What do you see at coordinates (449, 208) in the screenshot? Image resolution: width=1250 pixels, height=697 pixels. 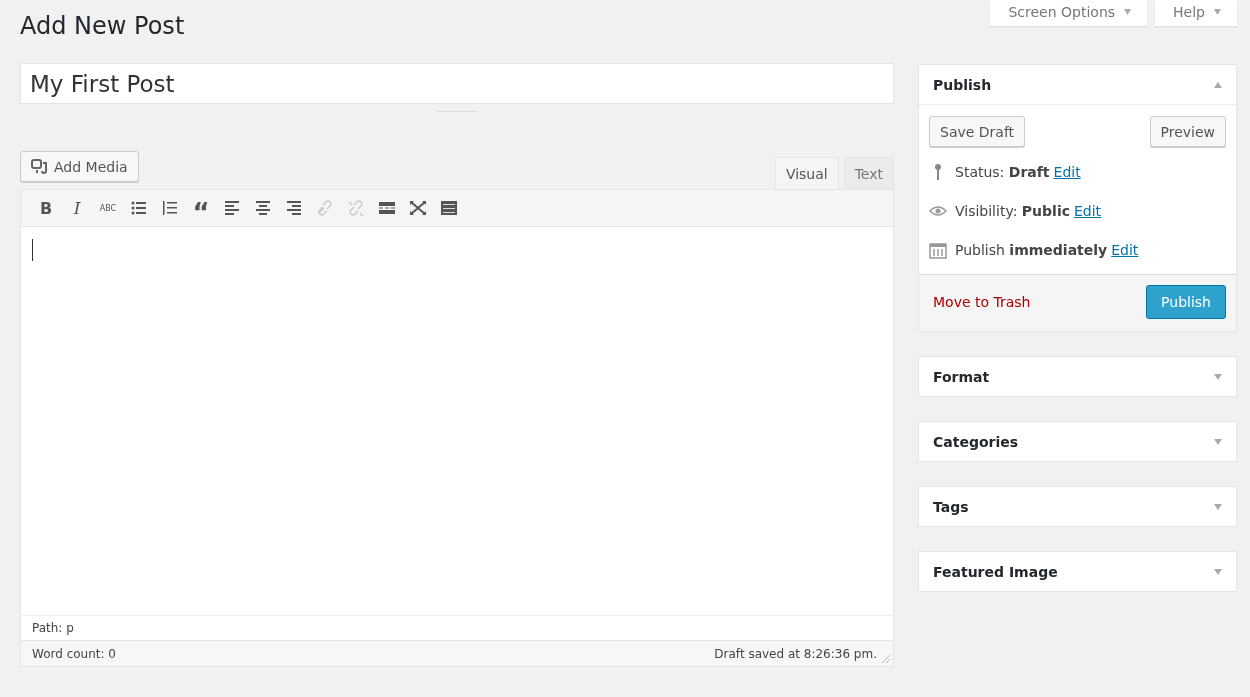 I see `keyboard-icon` at bounding box center [449, 208].